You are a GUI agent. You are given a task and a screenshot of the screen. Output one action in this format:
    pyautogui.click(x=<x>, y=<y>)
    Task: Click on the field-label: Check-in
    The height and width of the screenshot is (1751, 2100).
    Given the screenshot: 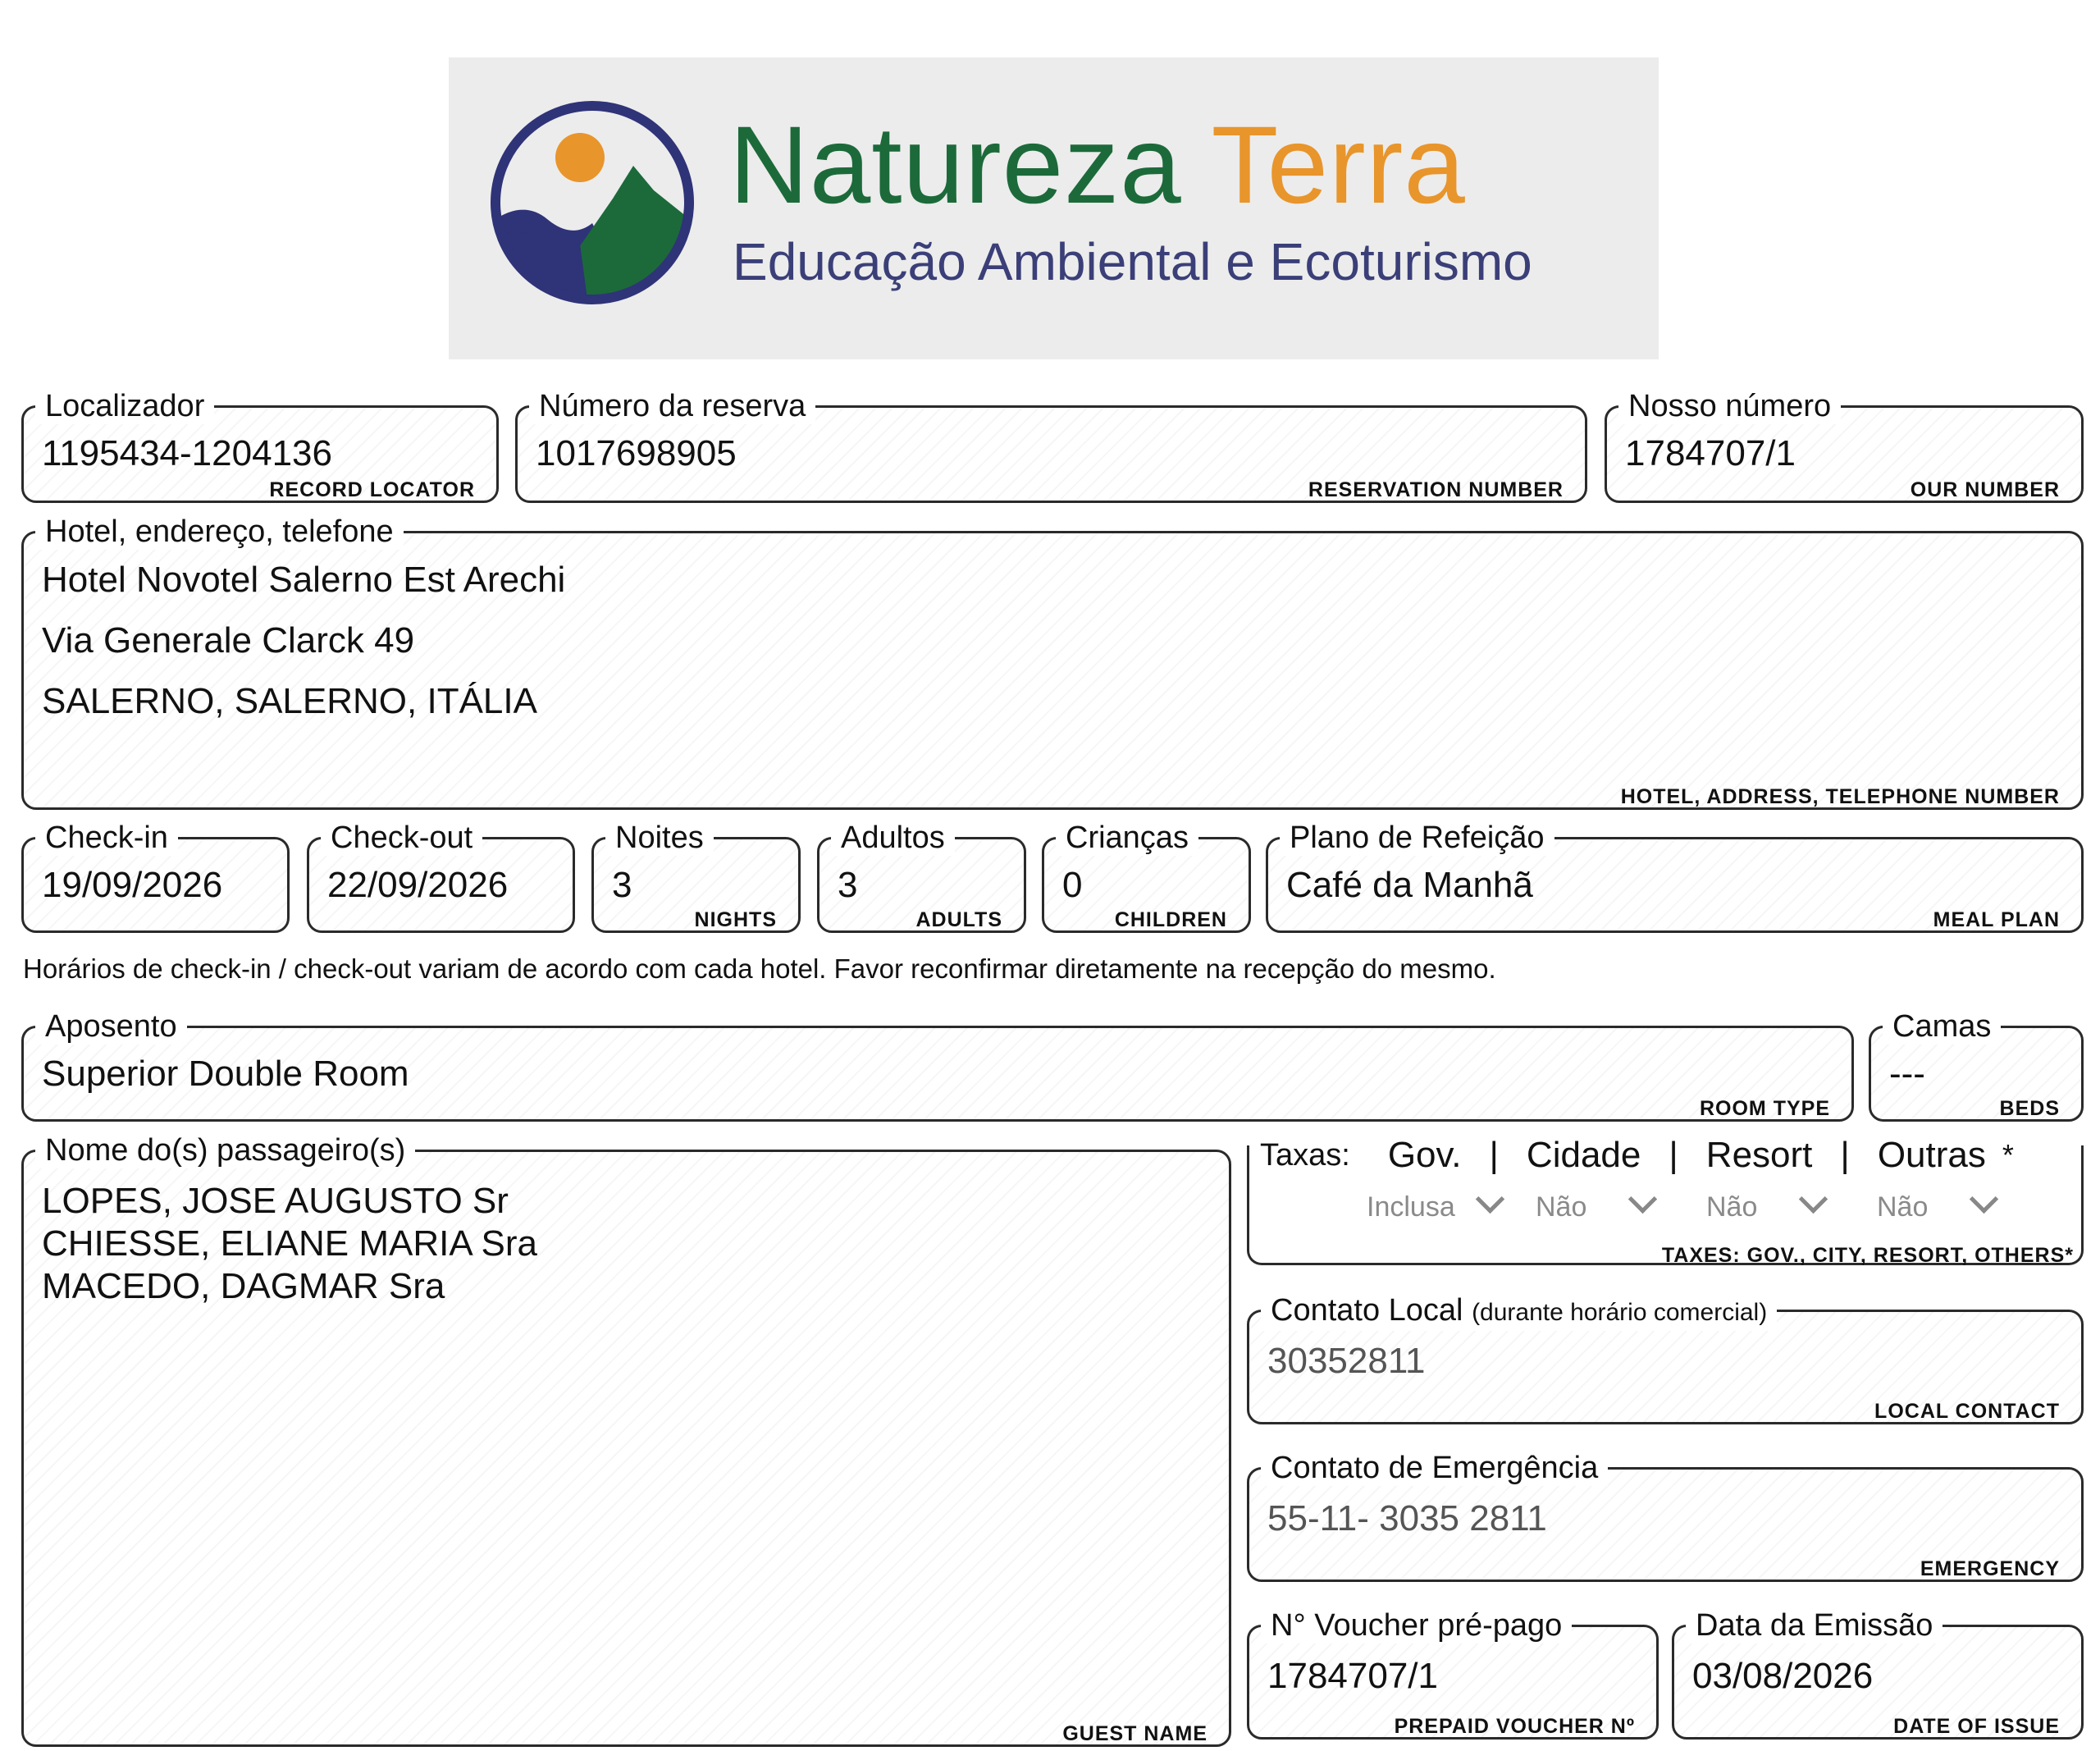 What is the action you would take?
    pyautogui.click(x=107, y=838)
    